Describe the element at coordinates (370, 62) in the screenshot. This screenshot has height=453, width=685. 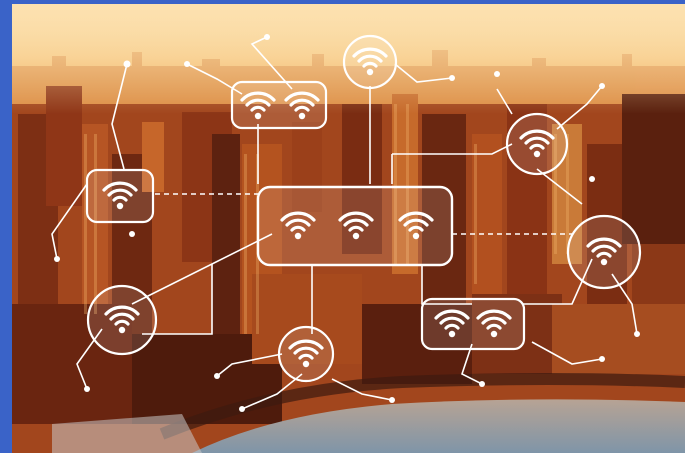
I see `wifi-hub-top-circle` at that location.